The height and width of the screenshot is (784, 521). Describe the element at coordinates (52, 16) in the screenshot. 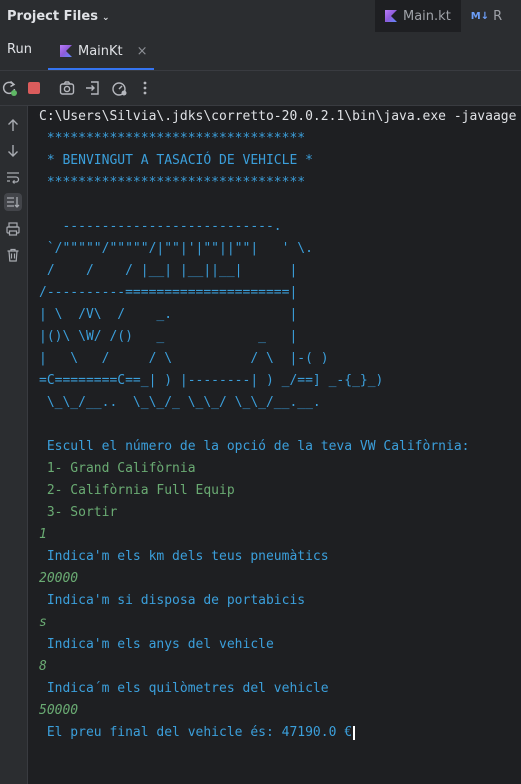

I see `project-title: Project Files` at that location.